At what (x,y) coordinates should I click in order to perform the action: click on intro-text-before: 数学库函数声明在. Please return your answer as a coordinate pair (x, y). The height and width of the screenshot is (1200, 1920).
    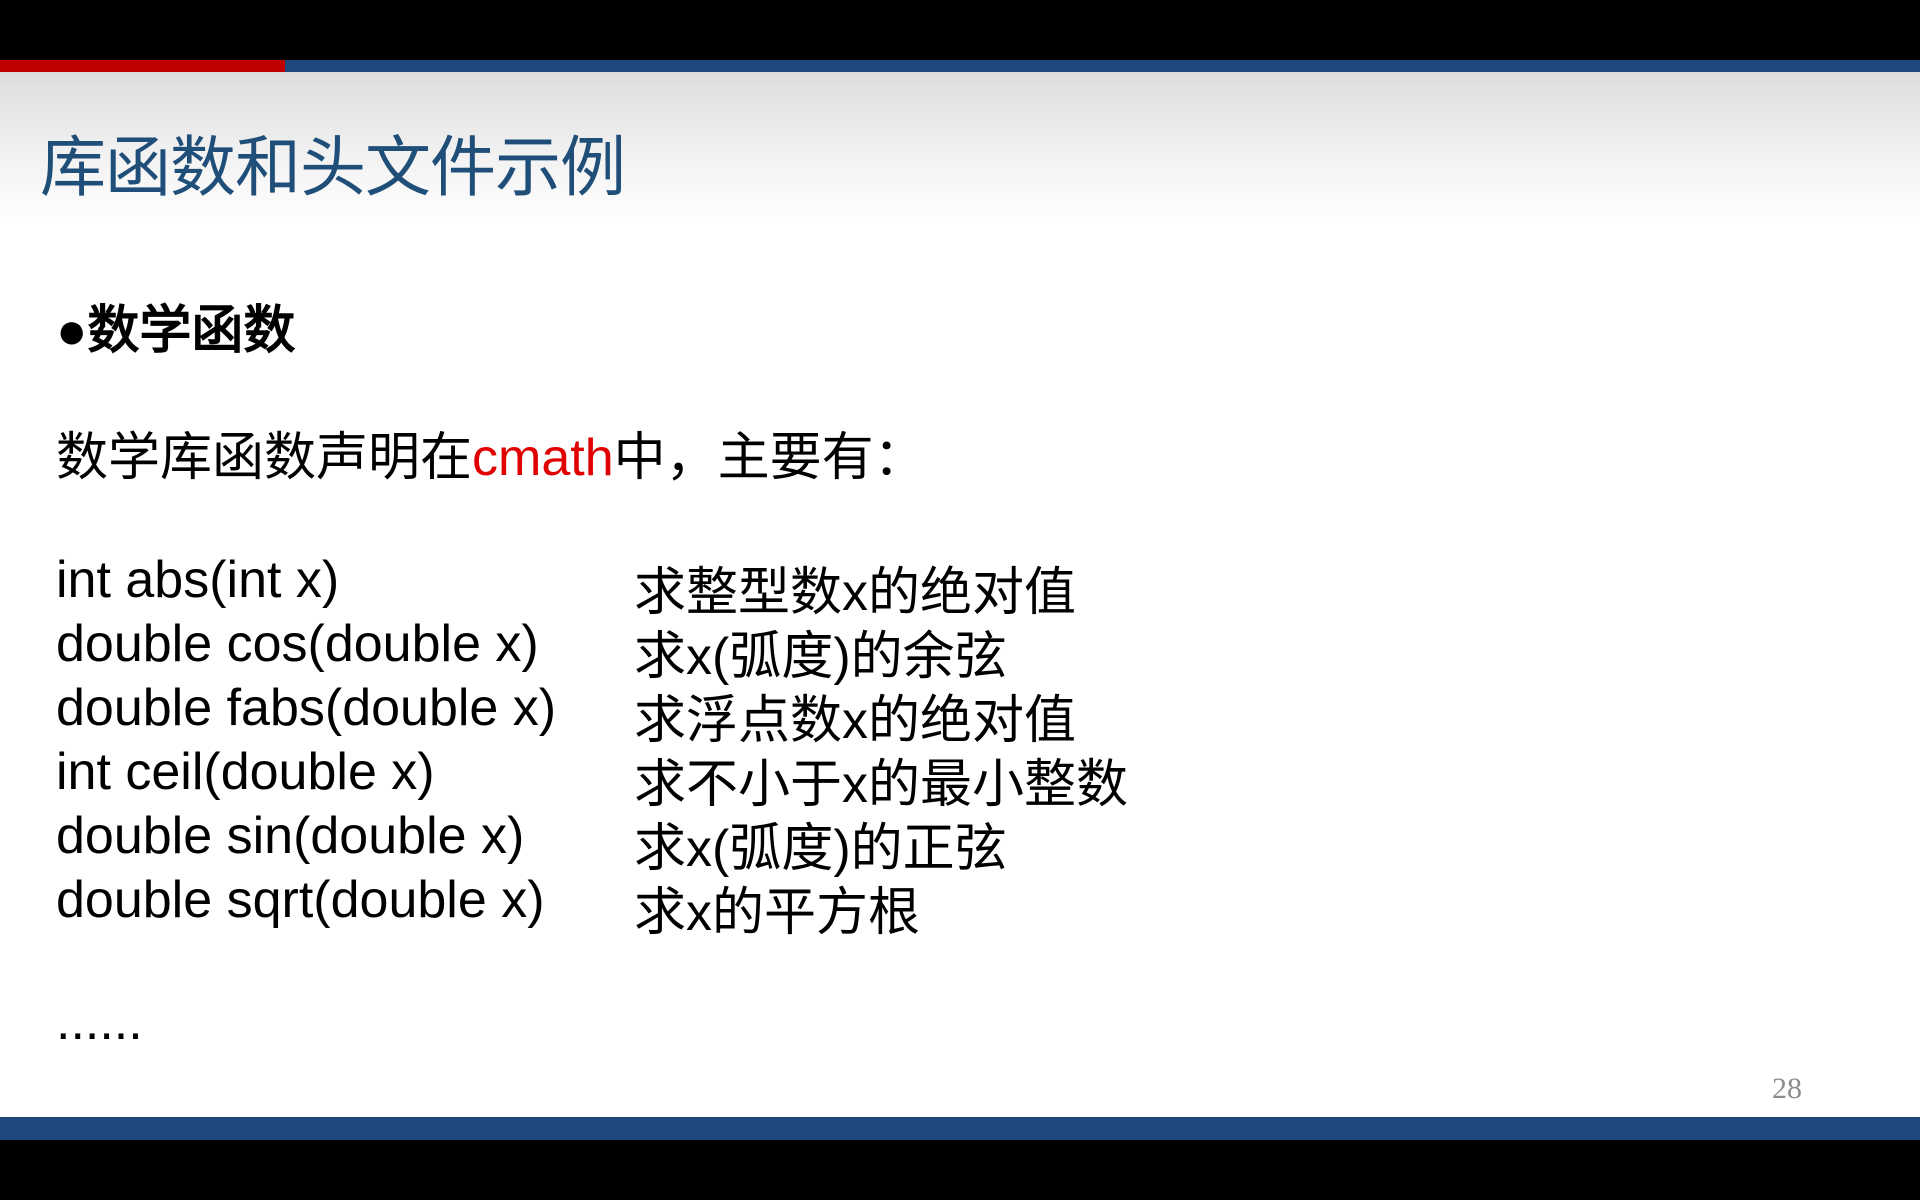
    Looking at the image, I should click on (264, 458).